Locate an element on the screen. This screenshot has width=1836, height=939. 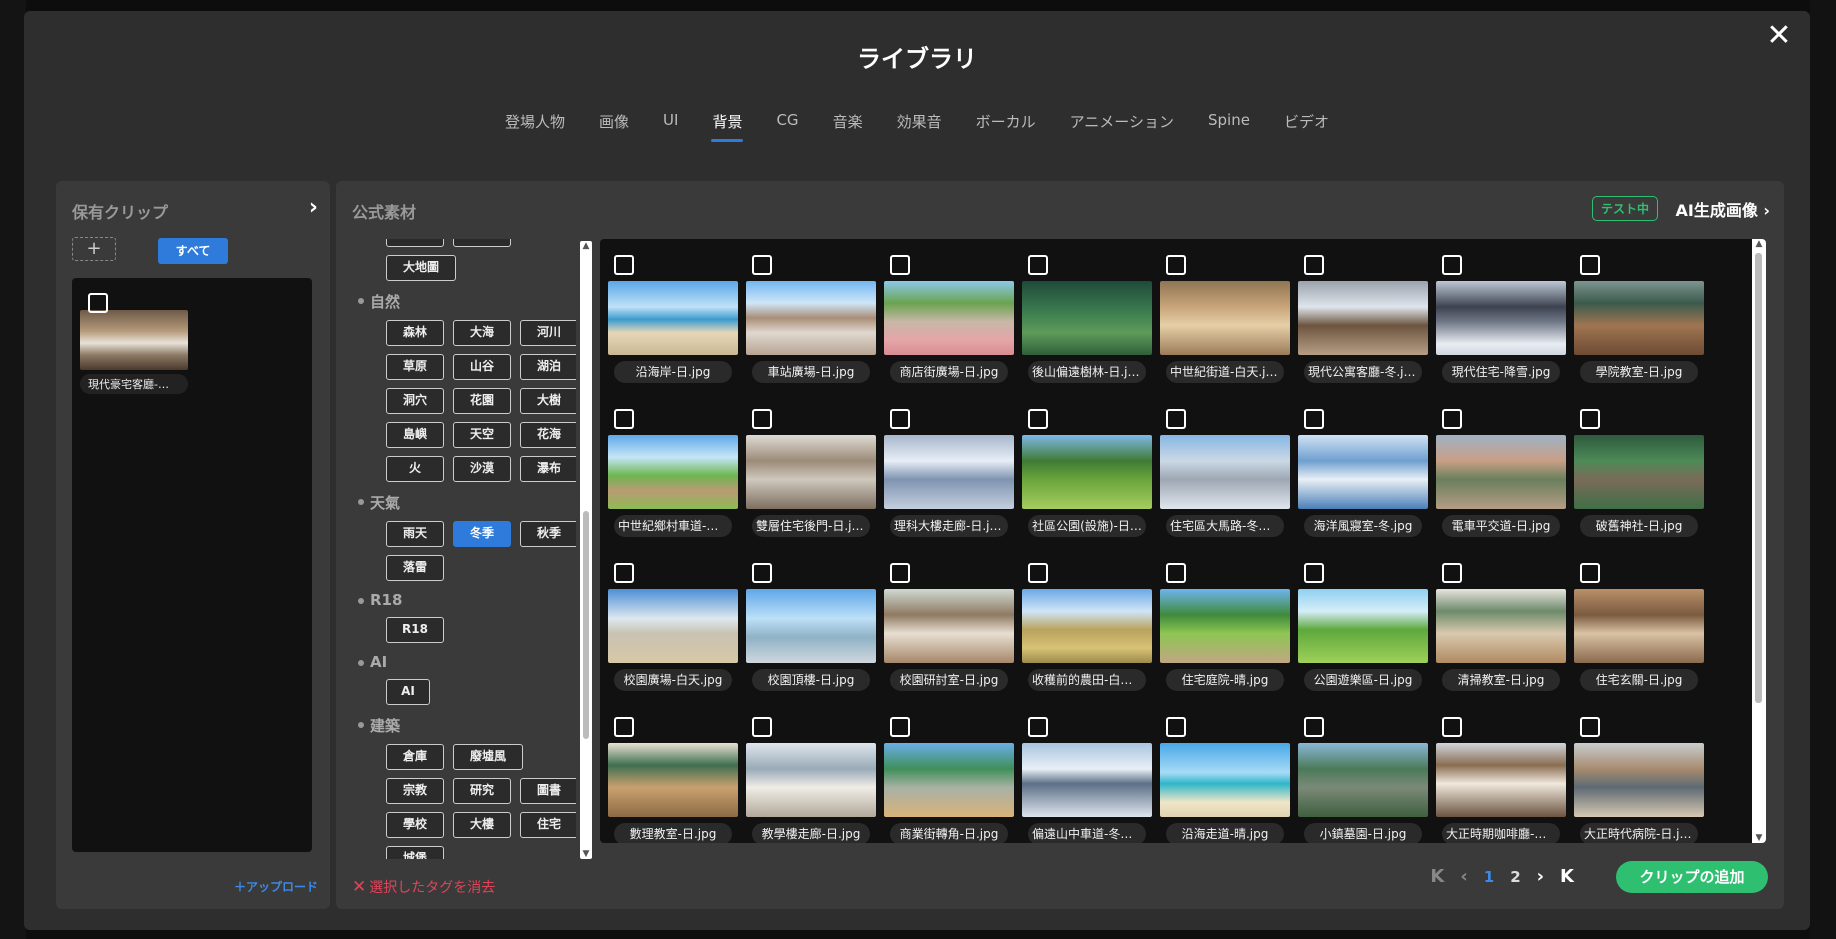
tag-button: 火 is located at coordinates (415, 469).